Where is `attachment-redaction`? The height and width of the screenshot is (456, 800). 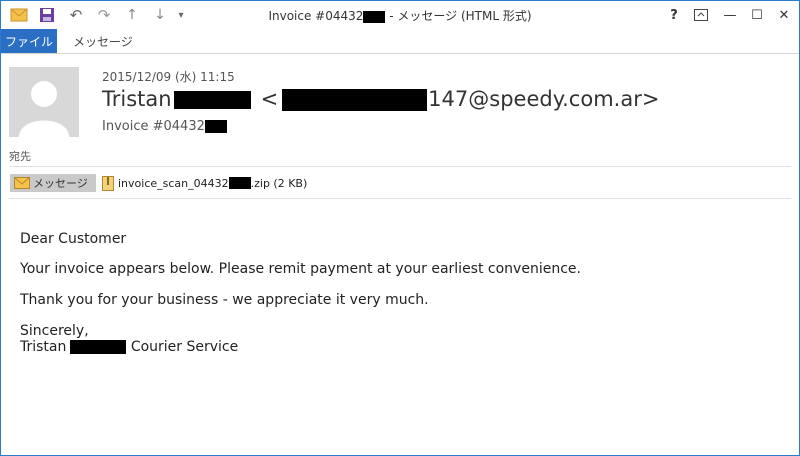
attachment-redaction is located at coordinates (239, 183).